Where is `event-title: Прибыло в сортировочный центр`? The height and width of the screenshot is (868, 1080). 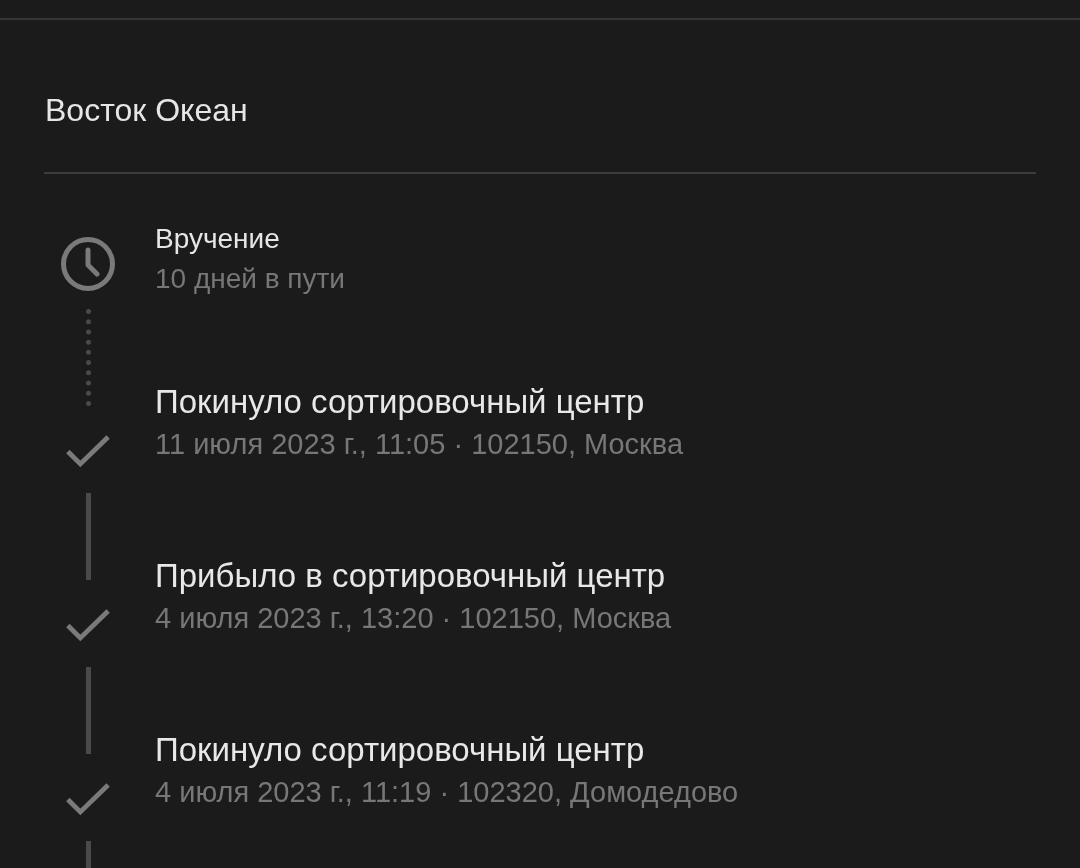 event-title: Прибыло в сортировочный центр is located at coordinates (411, 576).